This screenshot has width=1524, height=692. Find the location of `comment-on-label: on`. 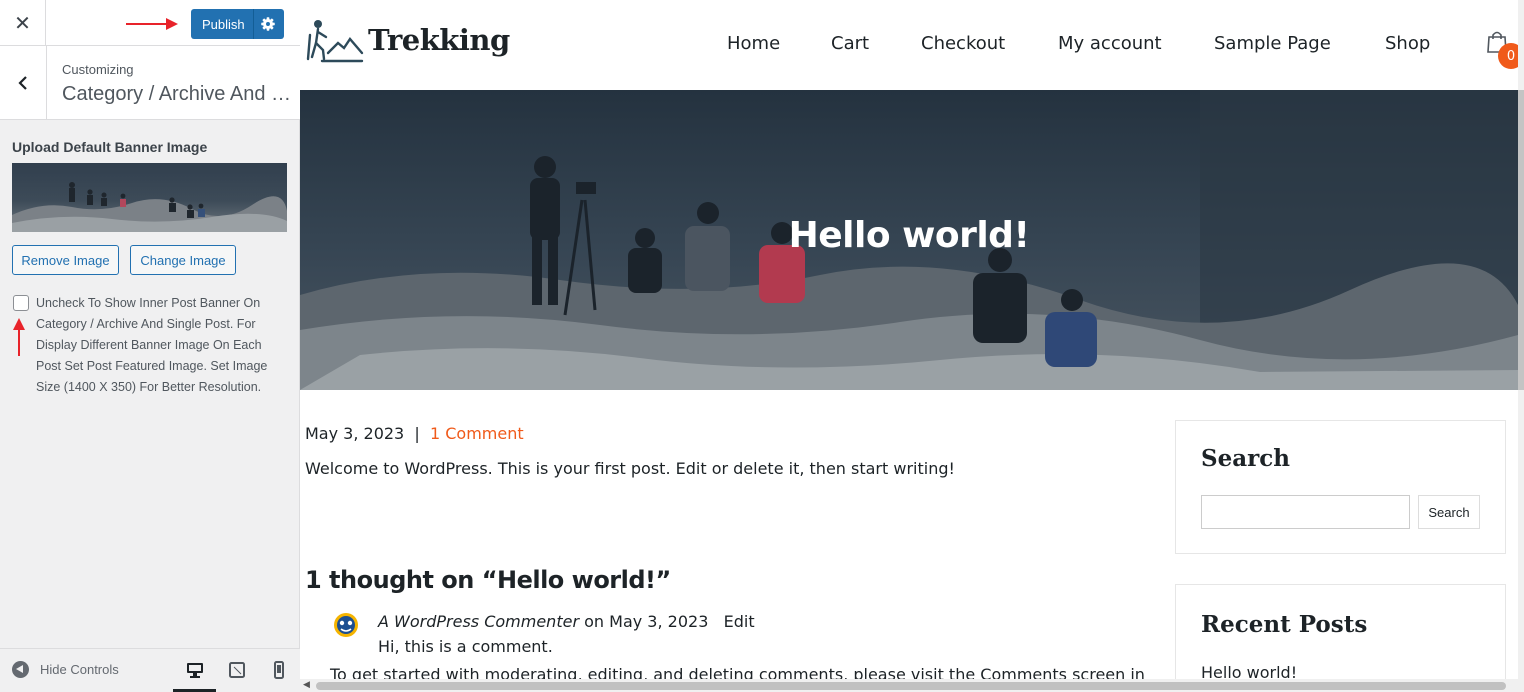

comment-on-label: on is located at coordinates (594, 621).